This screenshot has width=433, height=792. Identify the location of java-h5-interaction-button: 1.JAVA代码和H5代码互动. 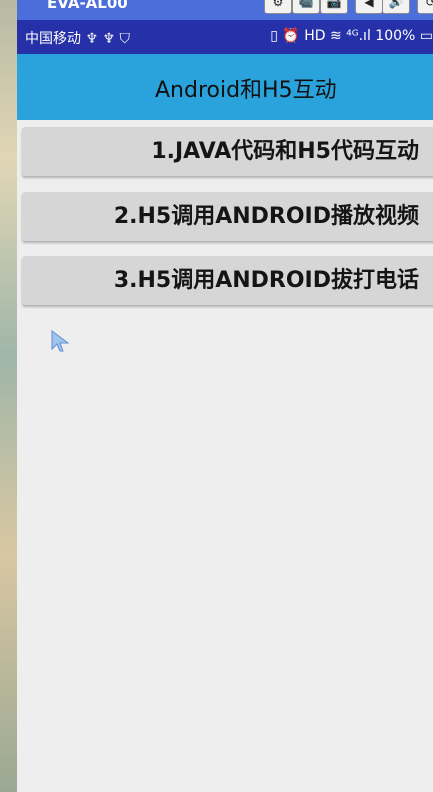
(227, 151).